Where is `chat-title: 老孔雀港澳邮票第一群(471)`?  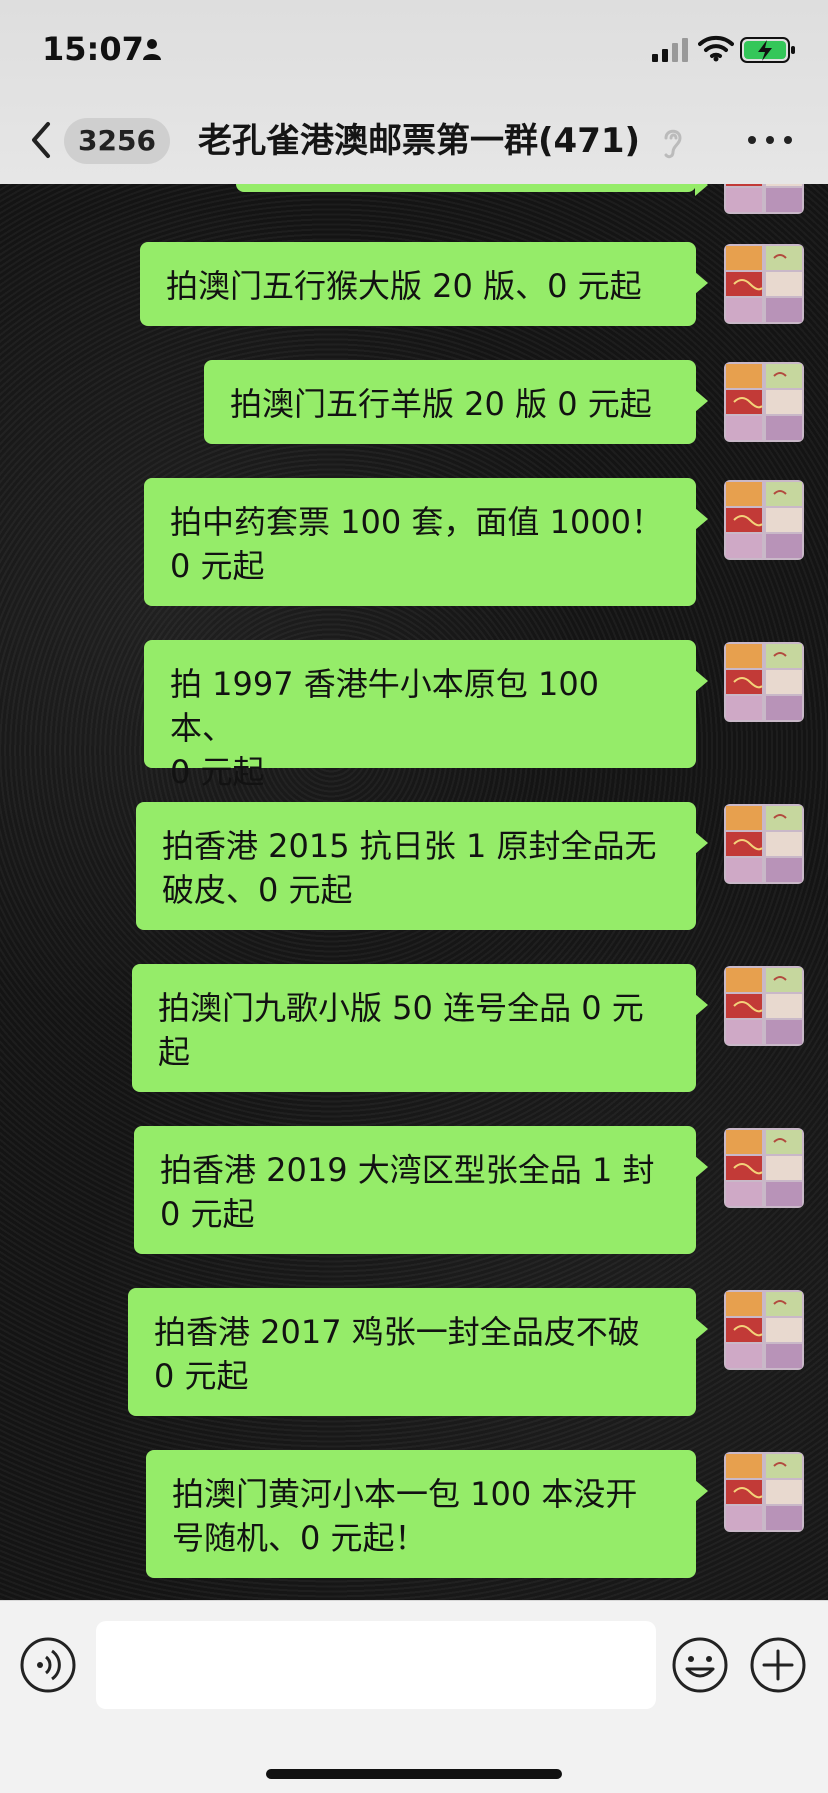 chat-title: 老孔雀港澳邮票第一群(471) is located at coordinates (419, 141).